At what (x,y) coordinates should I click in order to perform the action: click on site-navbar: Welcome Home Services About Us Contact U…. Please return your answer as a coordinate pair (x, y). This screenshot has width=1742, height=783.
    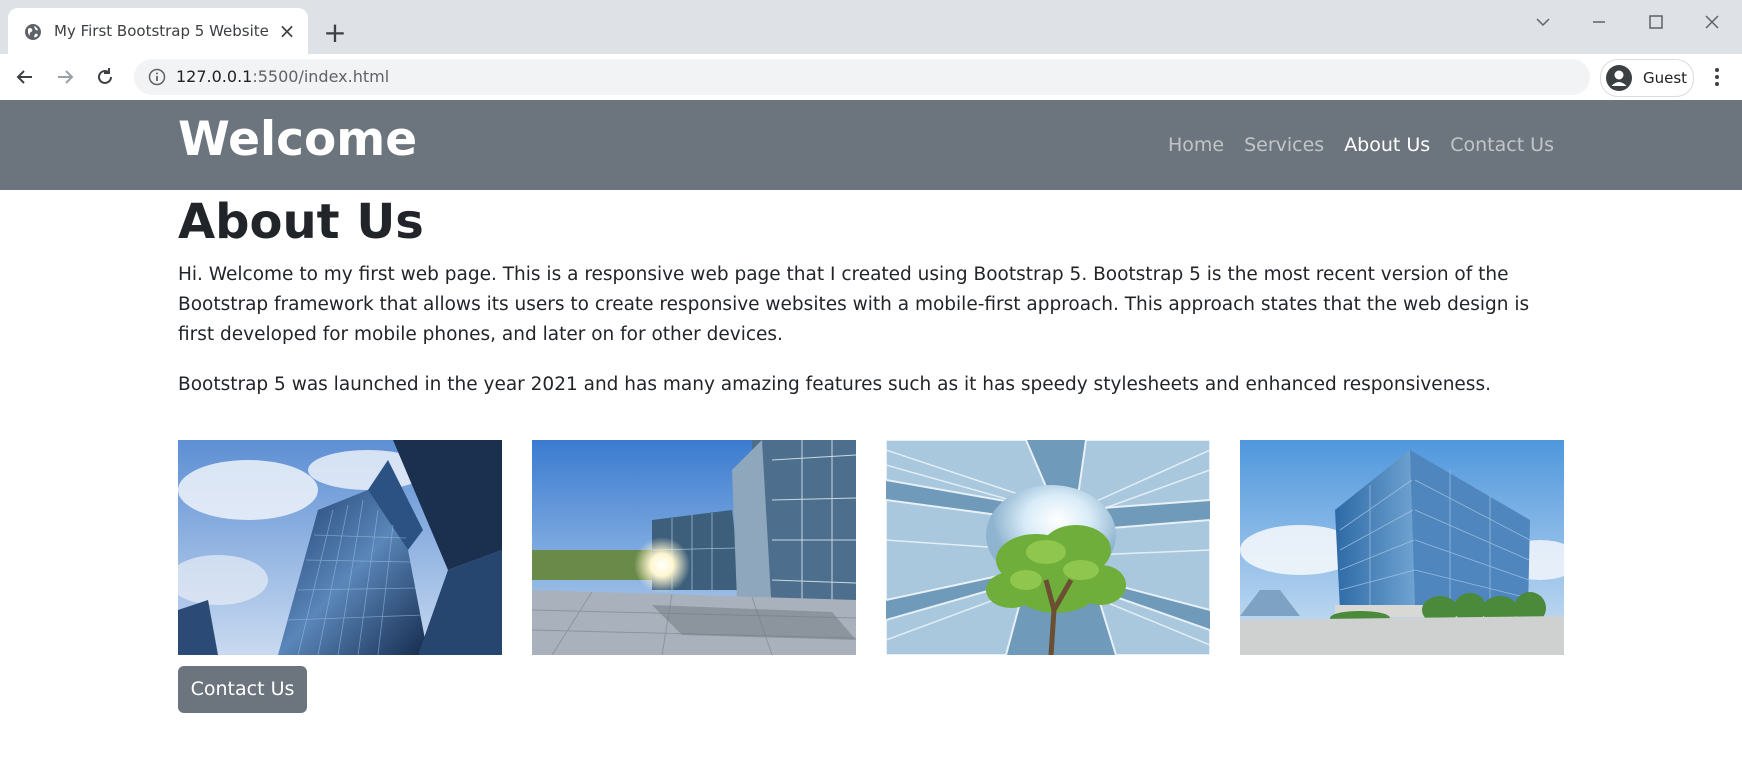
    Looking at the image, I should click on (871, 145).